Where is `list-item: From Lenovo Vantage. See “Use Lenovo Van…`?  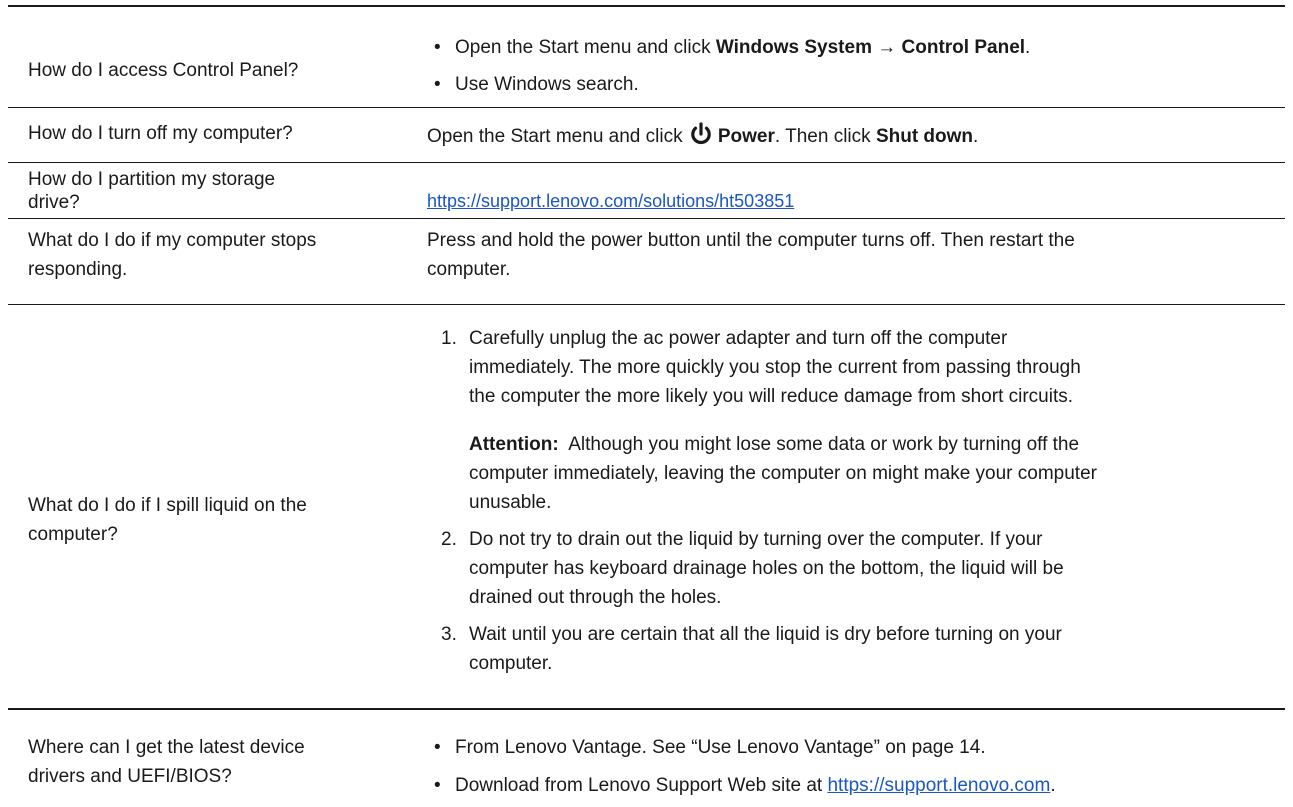 list-item: From Lenovo Vantage. See “Use Lenovo Van… is located at coordinates (847, 752).